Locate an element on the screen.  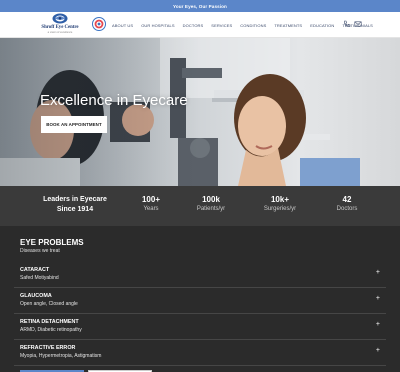
email-icon is located at coordinates (358, 24).